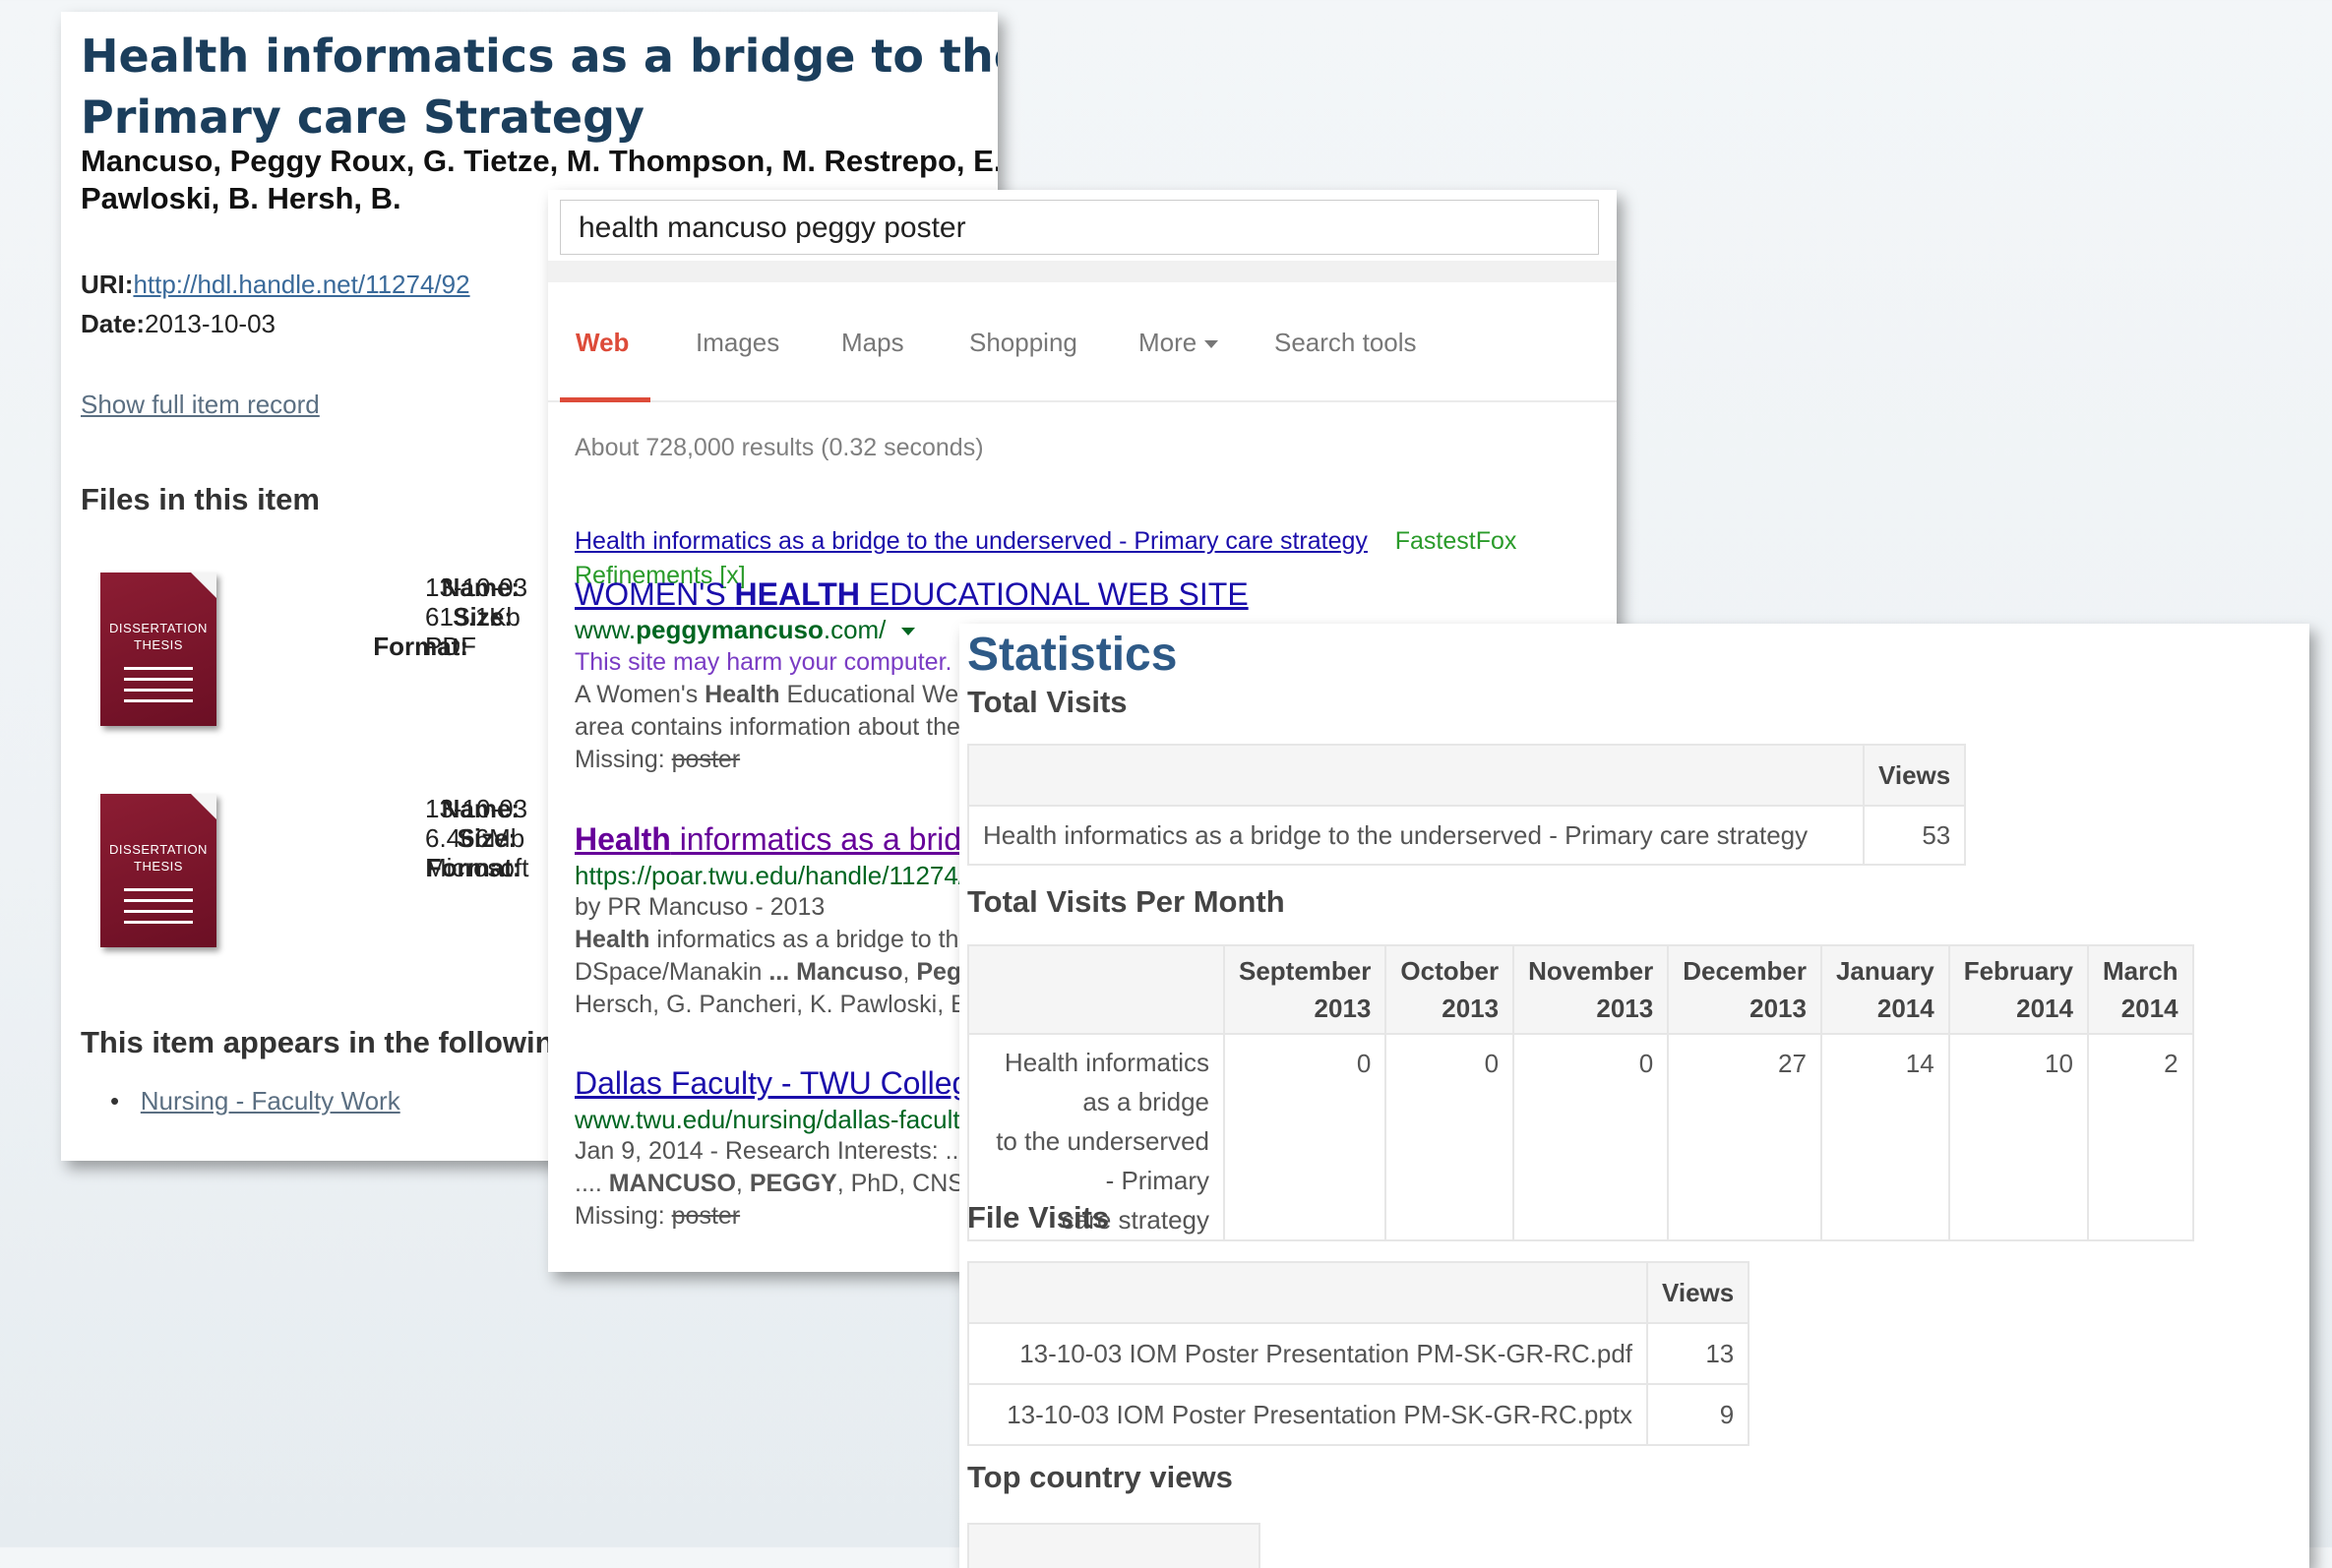 The height and width of the screenshot is (1568, 2332). What do you see at coordinates (1884, 1137) in the screenshot?
I see `month-value-cell: 14` at bounding box center [1884, 1137].